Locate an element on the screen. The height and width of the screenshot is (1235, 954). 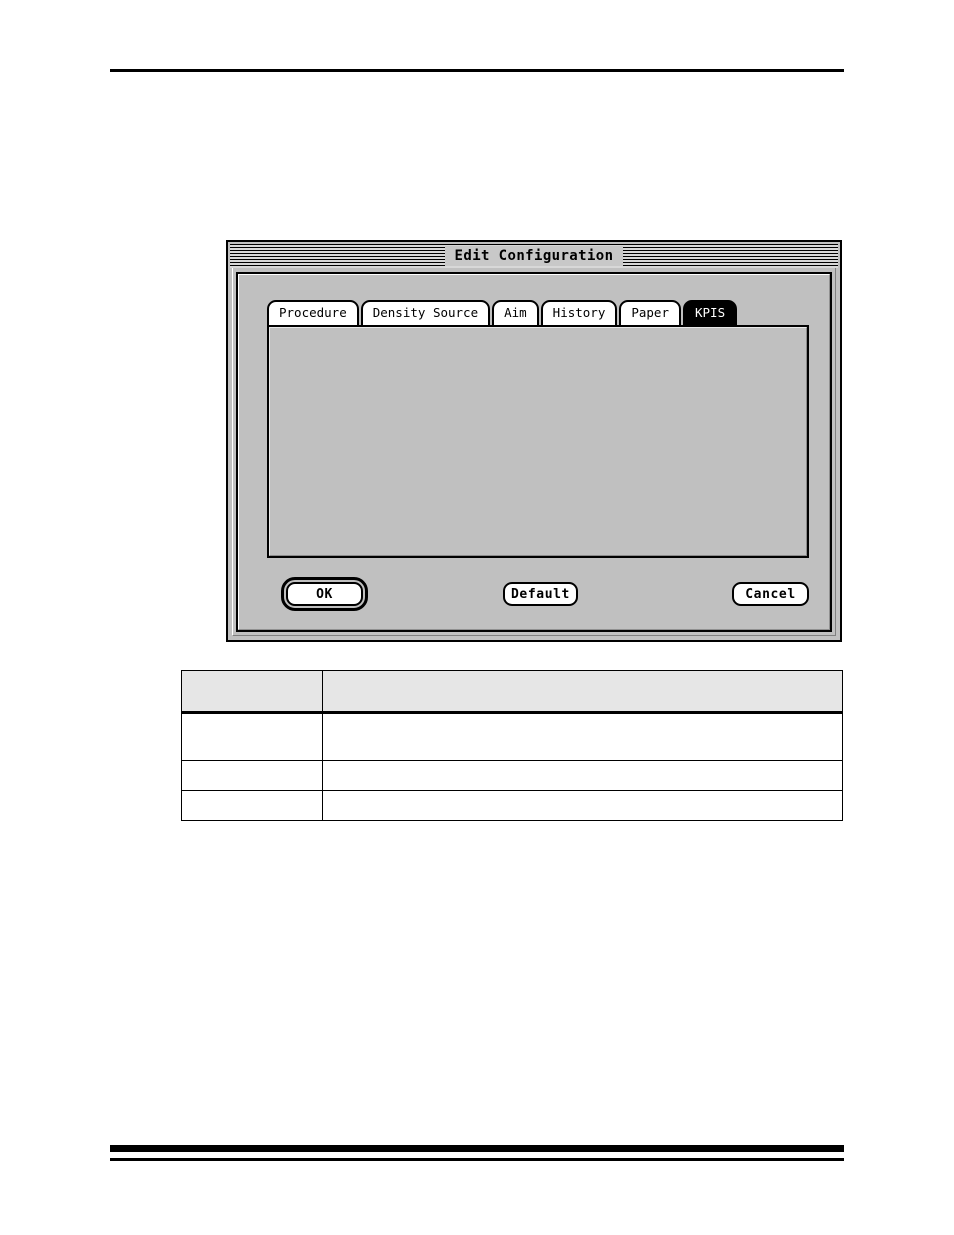
tab-procedure: Procedure is located at coordinates (313, 313).